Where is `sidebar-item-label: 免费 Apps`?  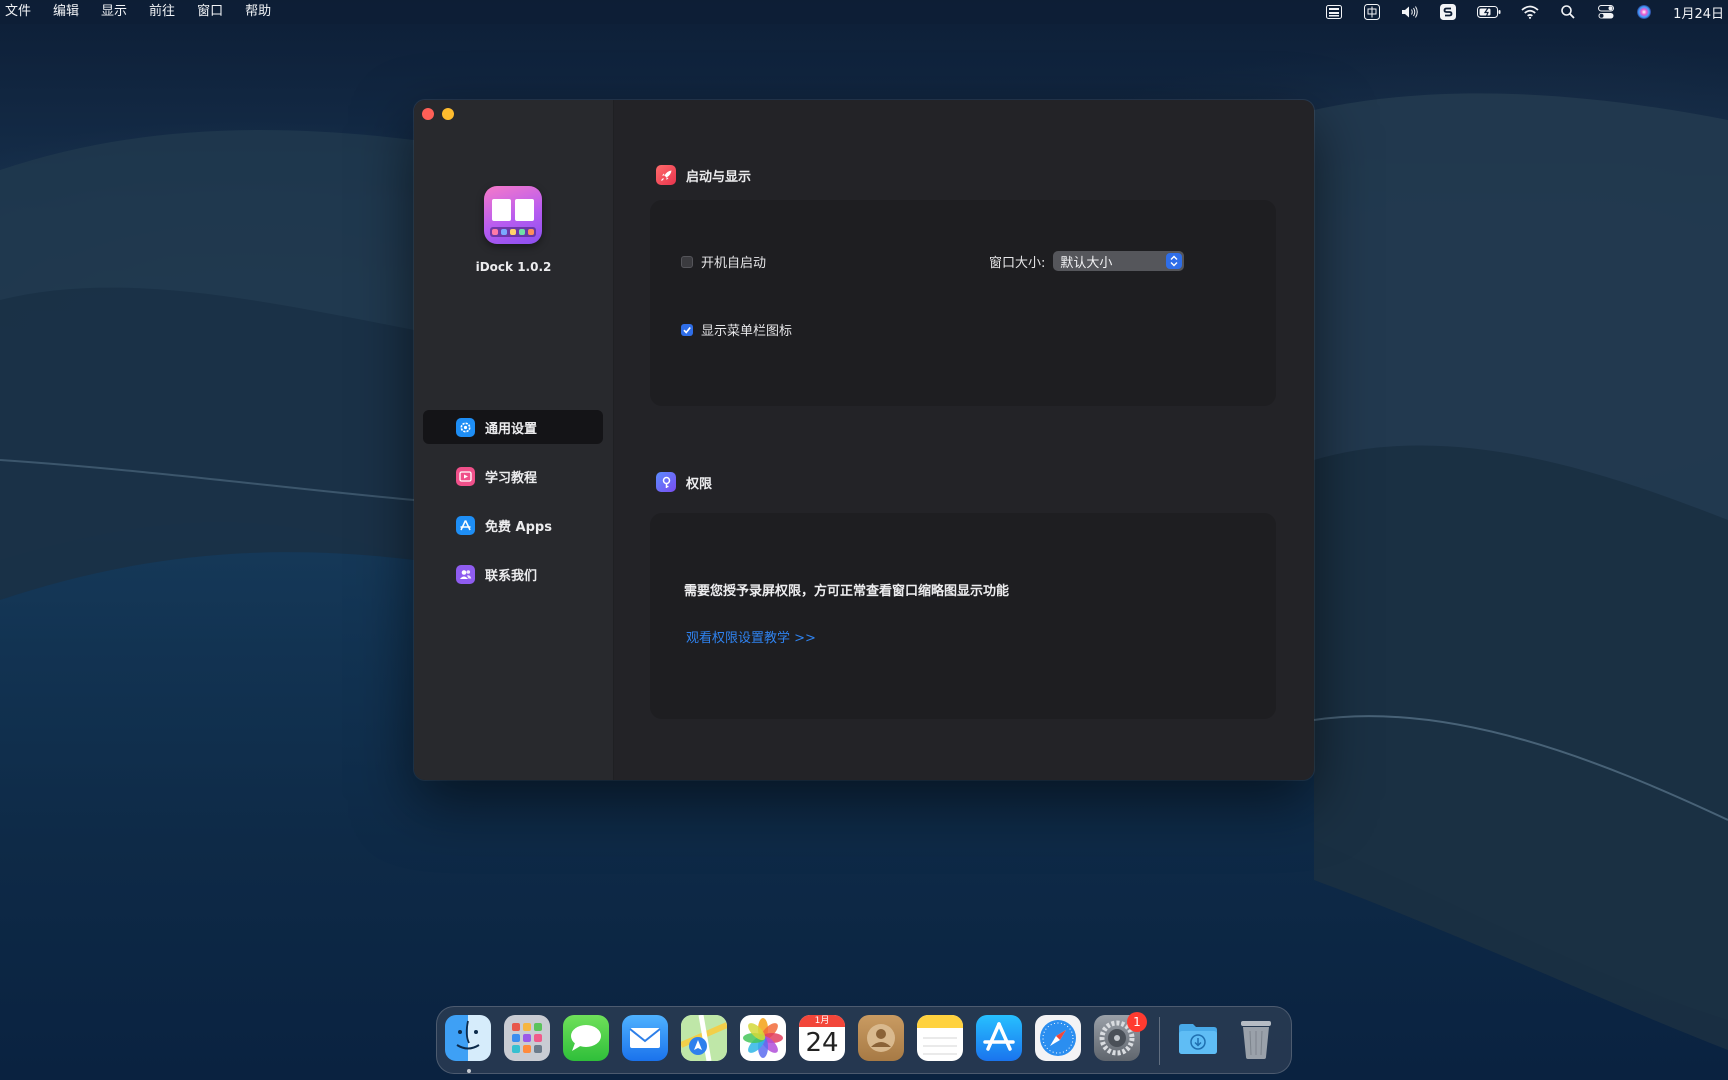 sidebar-item-label: 免费 Apps is located at coordinates (518, 527).